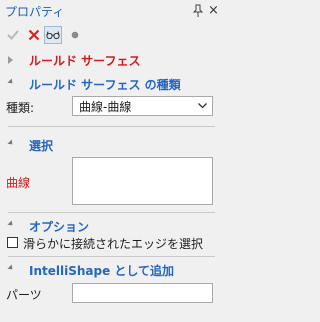  Describe the element at coordinates (142, 181) in the screenshot. I see `curve-selection-list` at that location.